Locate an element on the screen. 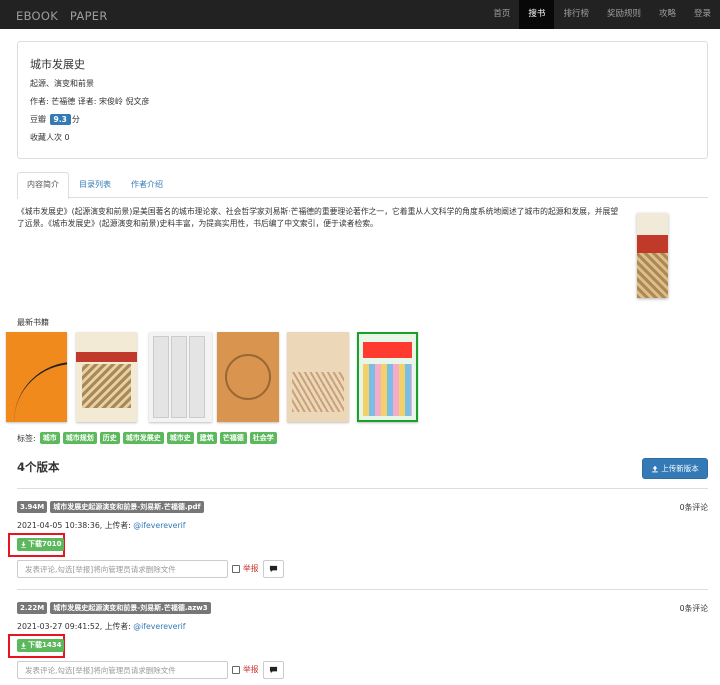  file-name-badge: 城市发展史起源演变和前景-刘易斯.芒福德.azw3 is located at coordinates (130, 608).